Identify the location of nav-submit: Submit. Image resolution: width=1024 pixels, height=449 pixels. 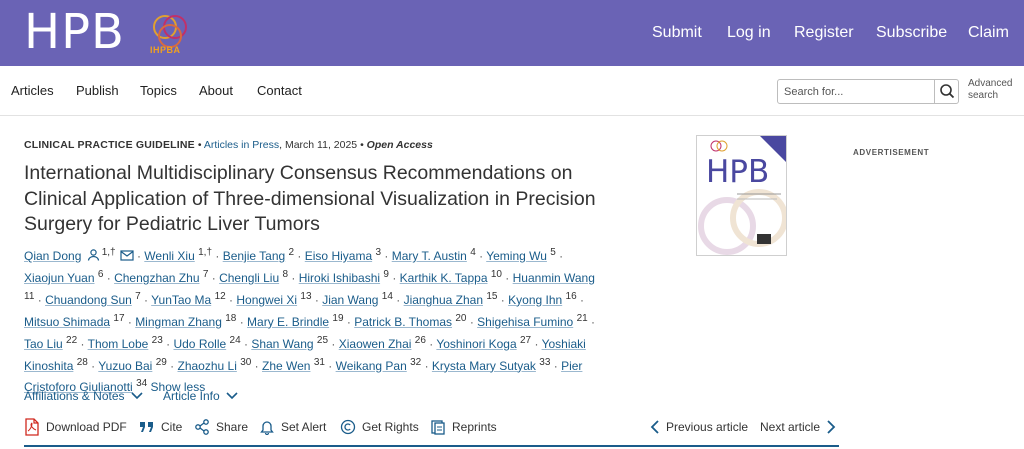
(677, 33).